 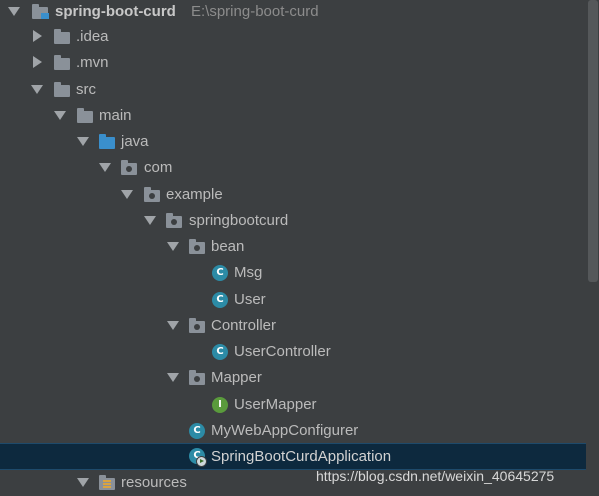 I want to click on project-path: E:\spring-boot-curd, so click(x=255, y=11).